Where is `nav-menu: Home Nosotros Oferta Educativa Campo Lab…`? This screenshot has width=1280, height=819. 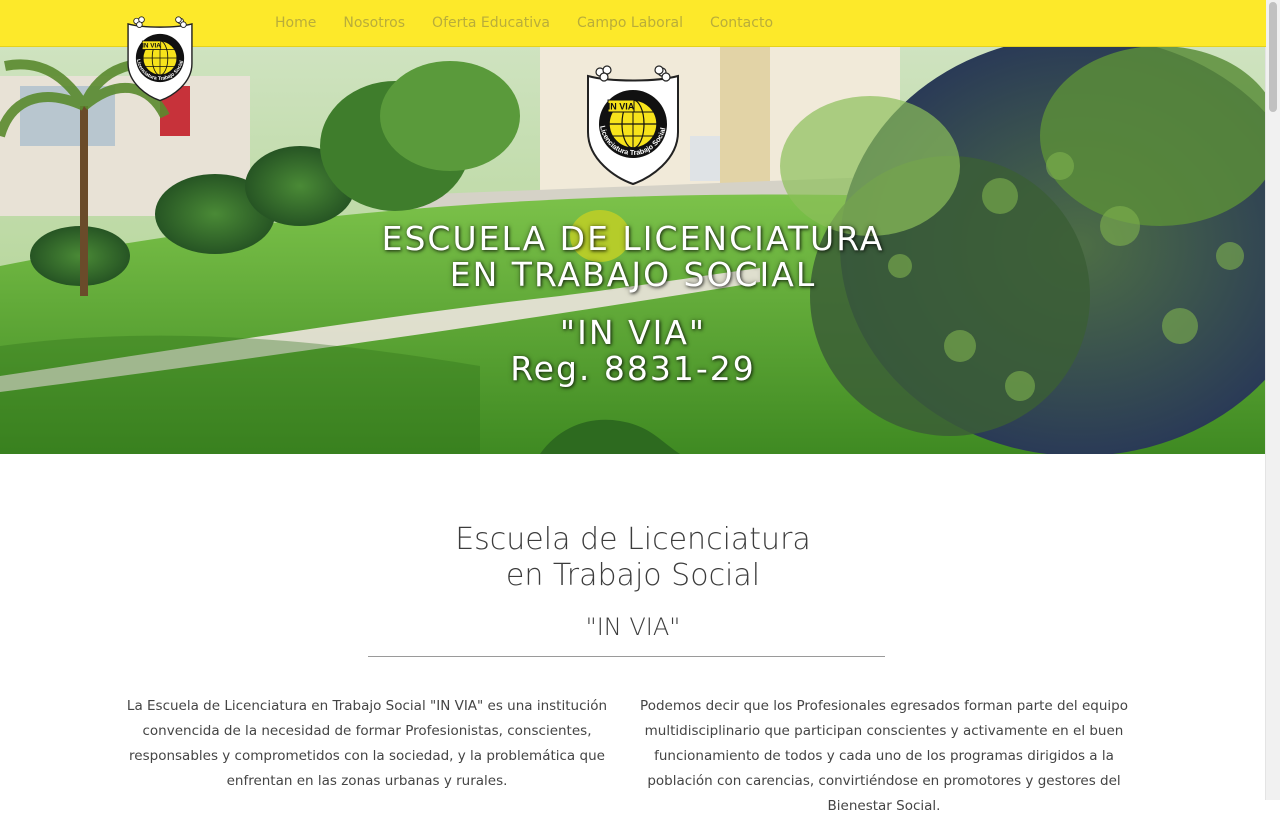 nav-menu: Home Nosotros Oferta Educativa Campo Lab… is located at coordinates (537, 23).